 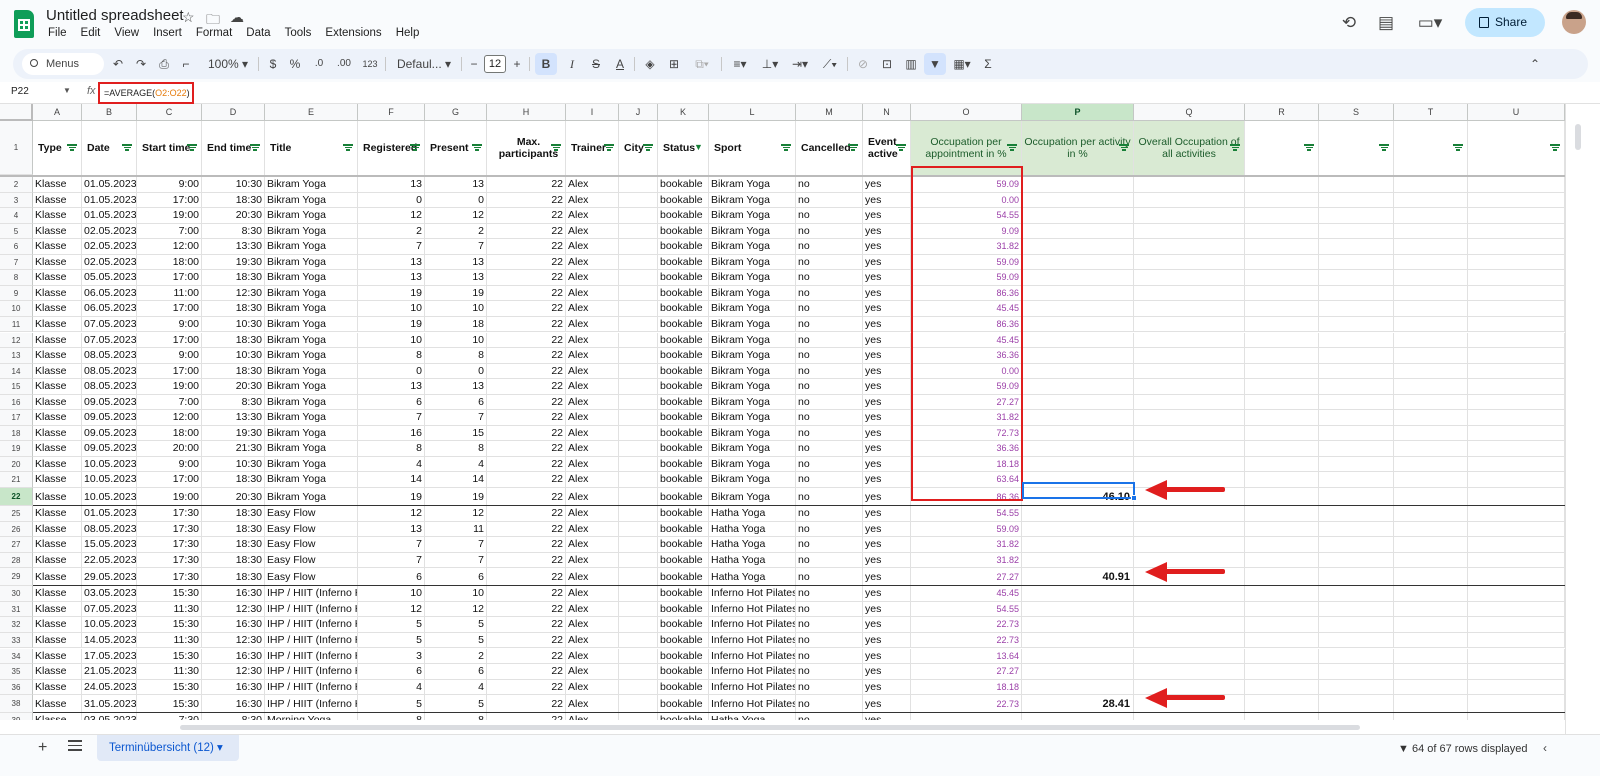 What do you see at coordinates (109, 148) in the screenshot?
I see `header-date: Date` at bounding box center [109, 148].